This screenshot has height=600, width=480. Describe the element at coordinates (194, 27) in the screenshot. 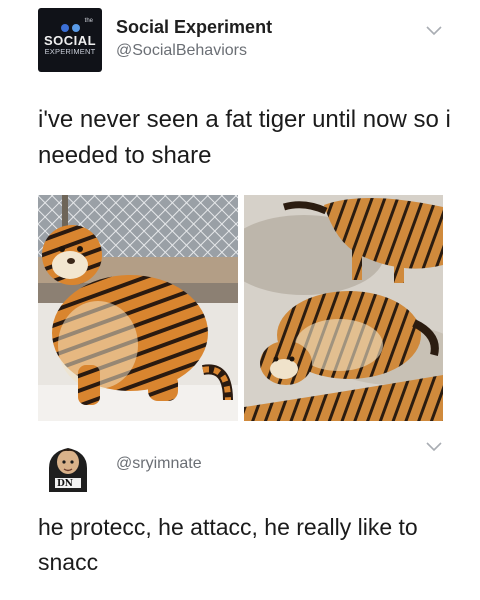

I see `display-name: Social Experiment` at that location.